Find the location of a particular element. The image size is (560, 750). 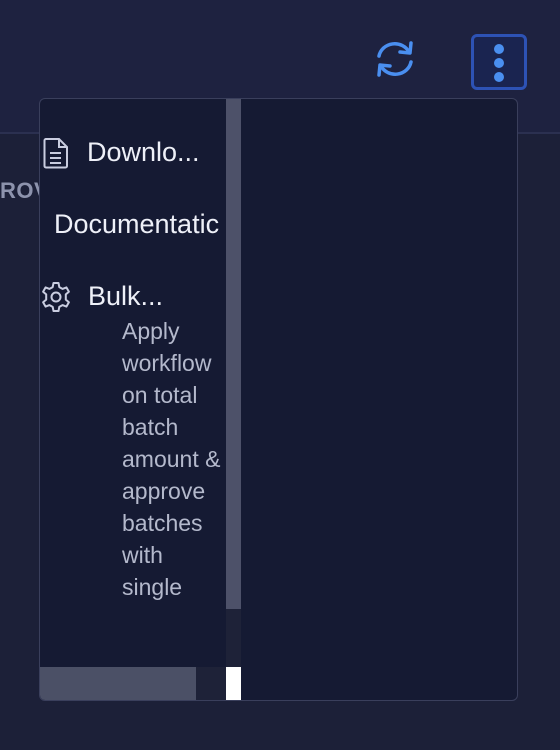

scrollbar-corner is located at coordinates (233, 683).